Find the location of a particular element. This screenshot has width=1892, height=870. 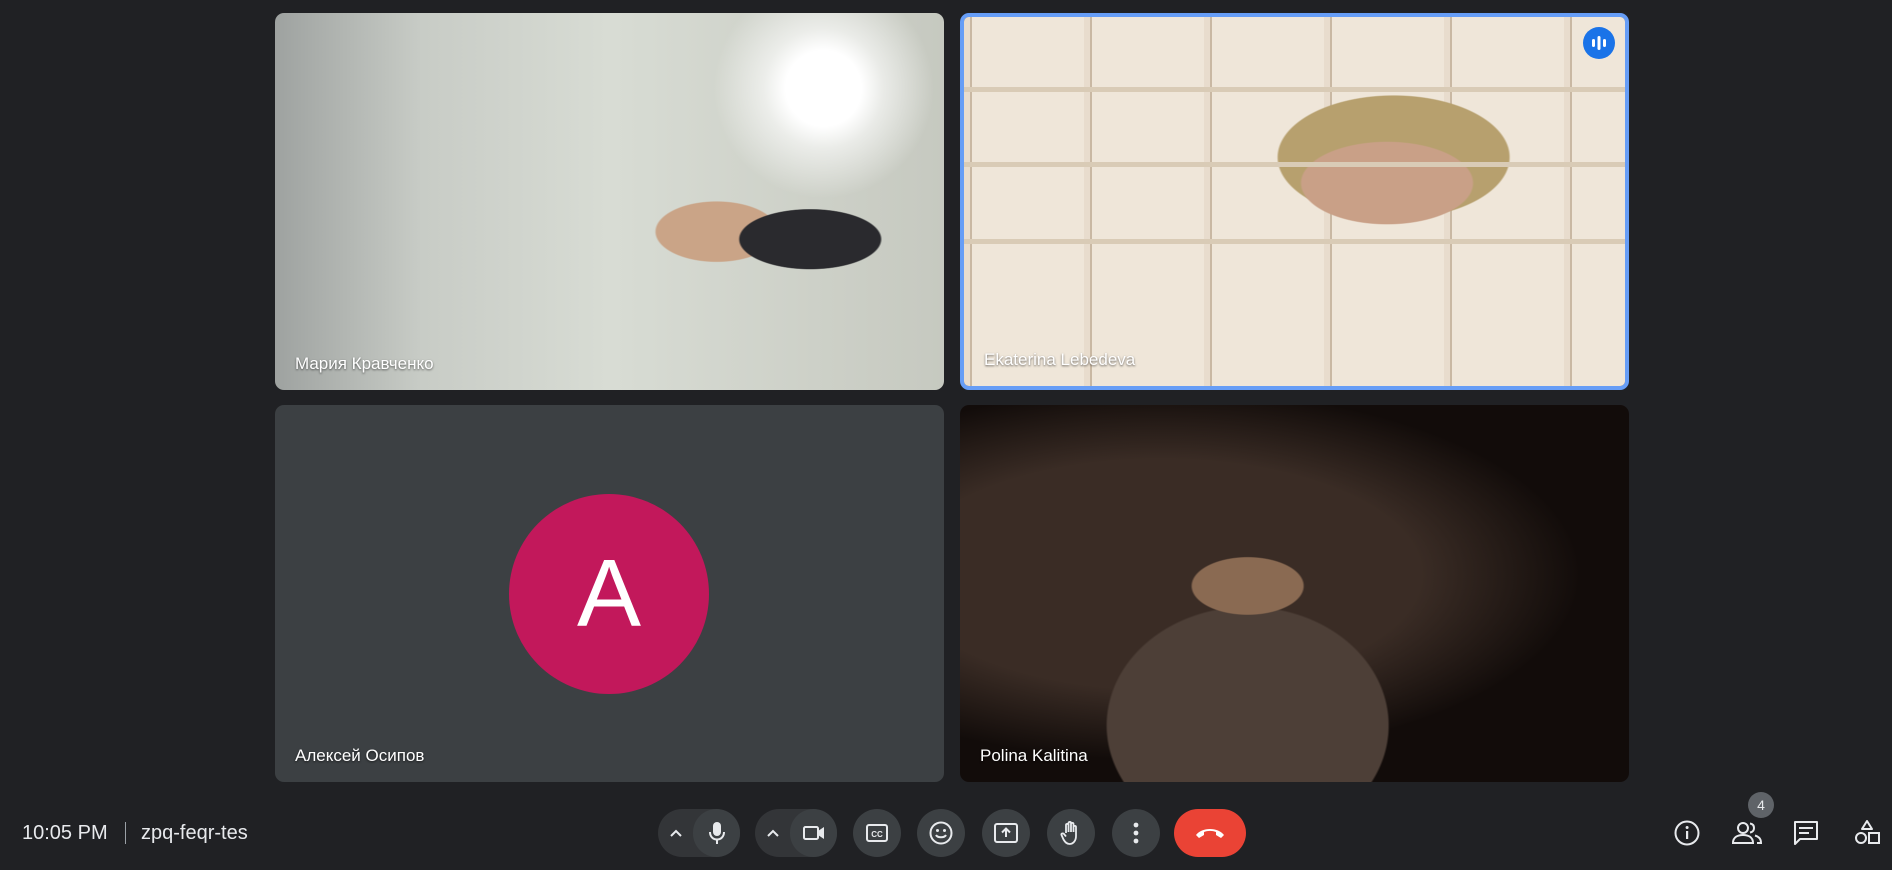

meeting-time: 10:05 PM is located at coordinates (65, 833).